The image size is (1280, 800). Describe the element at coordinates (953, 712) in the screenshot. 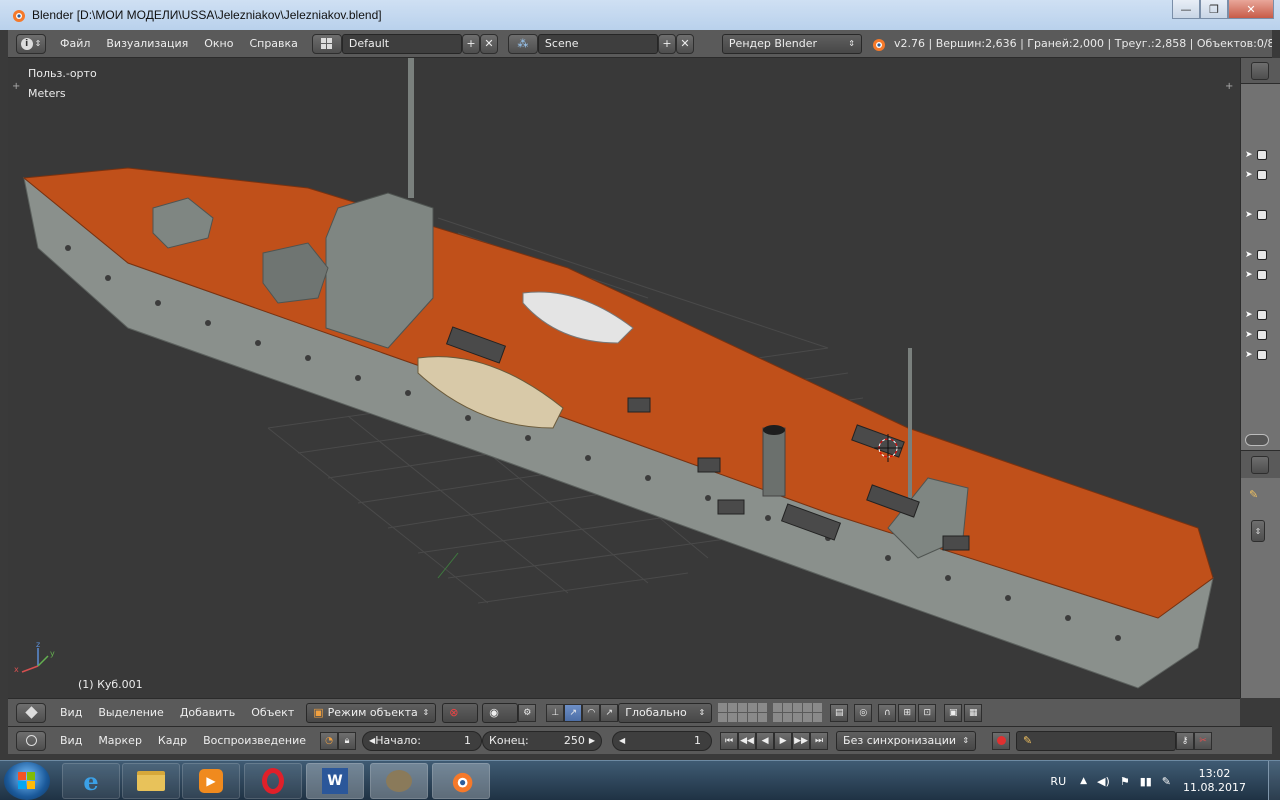

I see `opengl-render-button: ▣` at that location.